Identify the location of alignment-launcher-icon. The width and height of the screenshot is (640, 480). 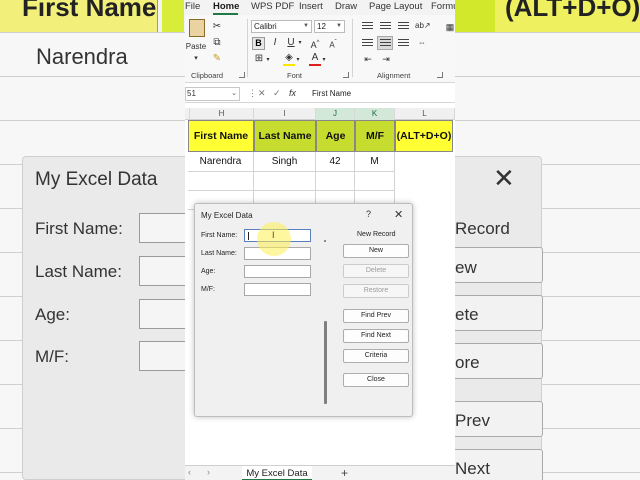
(440, 75).